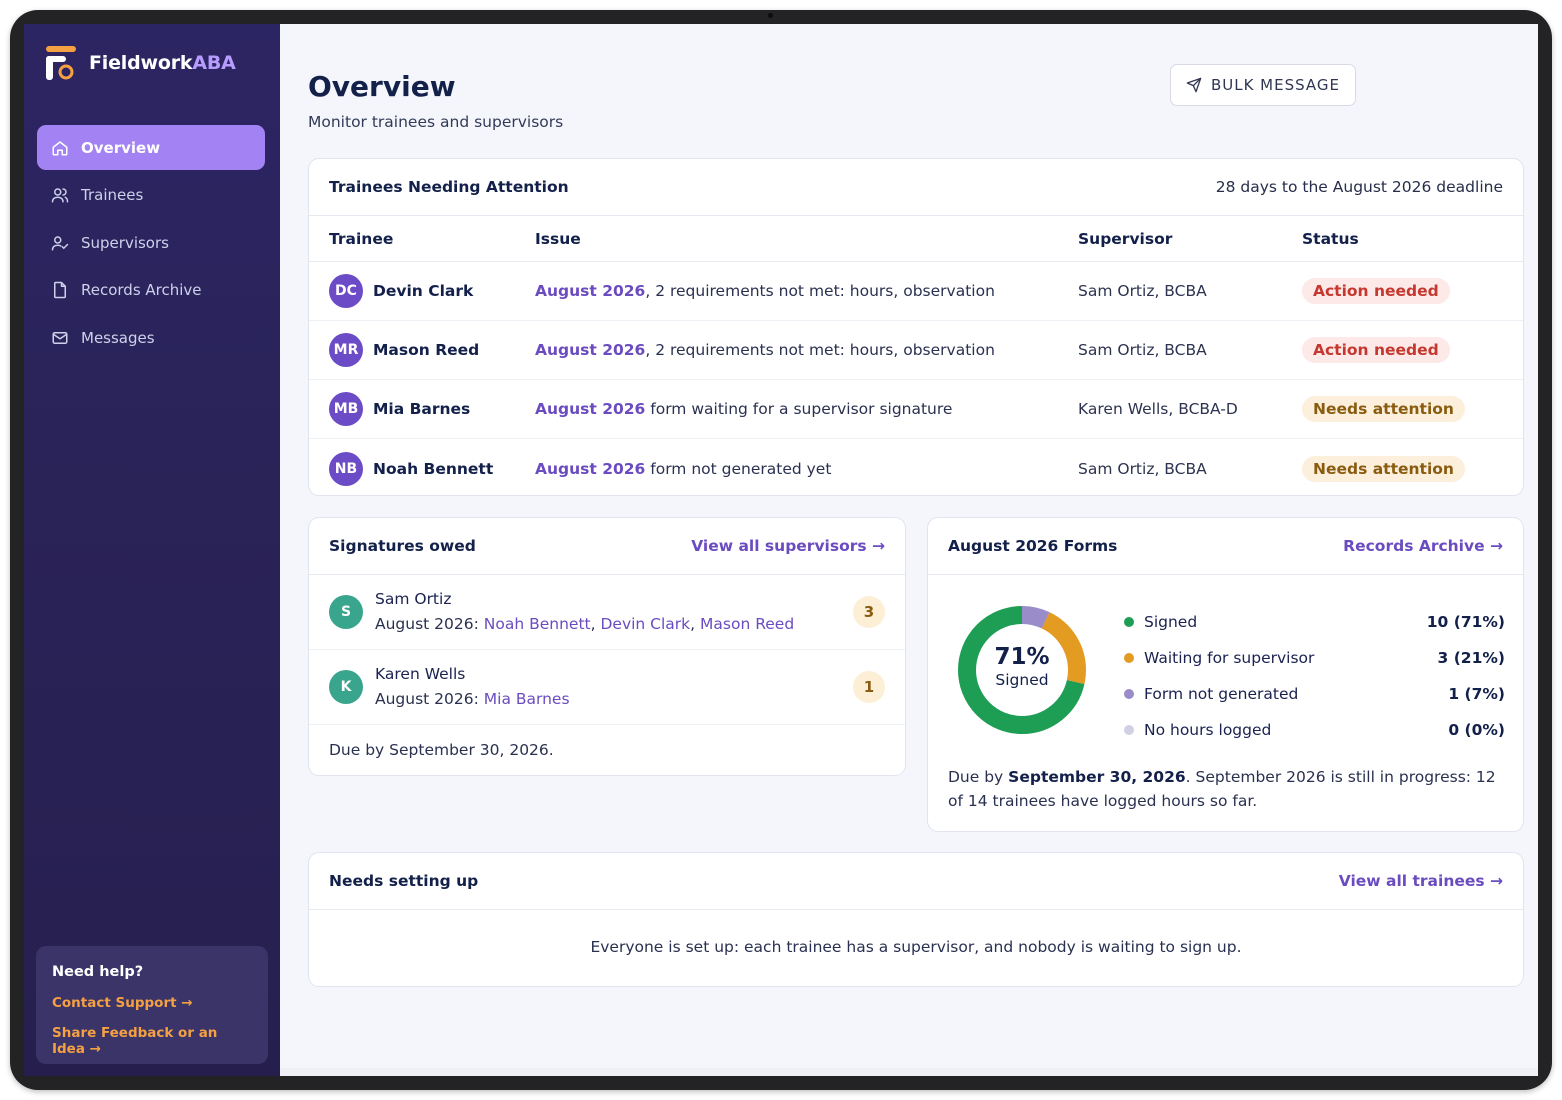  Describe the element at coordinates (125, 242) in the screenshot. I see `sidebar-item-label: Supervisors` at that location.